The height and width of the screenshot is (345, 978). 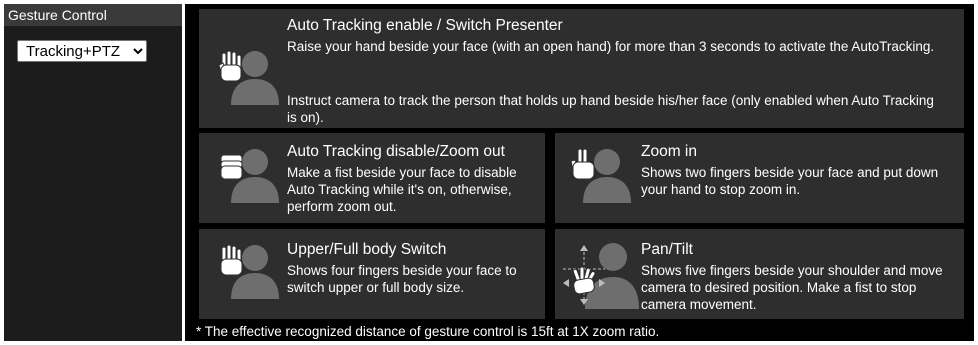 What do you see at coordinates (82, 51) in the screenshot?
I see `gesture-mode-select: Tracking+PTZ` at bounding box center [82, 51].